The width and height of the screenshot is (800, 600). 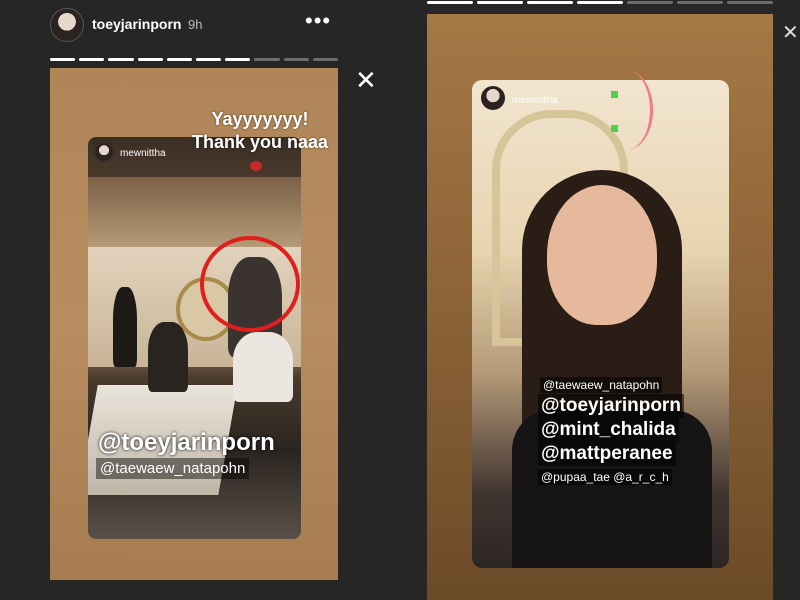 What do you see at coordinates (250, 284) in the screenshot?
I see `highlight-circle` at bounding box center [250, 284].